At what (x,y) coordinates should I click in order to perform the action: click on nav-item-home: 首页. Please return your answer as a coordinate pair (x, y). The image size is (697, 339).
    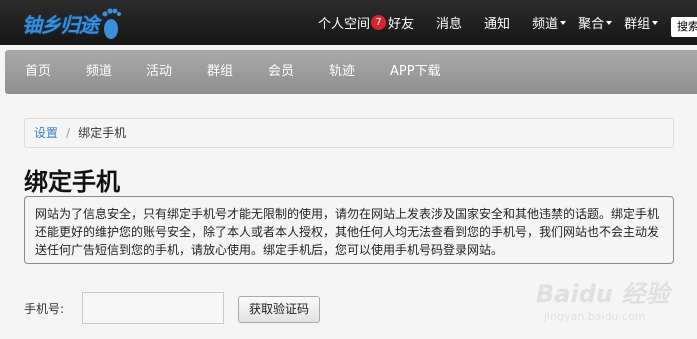
    Looking at the image, I should click on (38, 72).